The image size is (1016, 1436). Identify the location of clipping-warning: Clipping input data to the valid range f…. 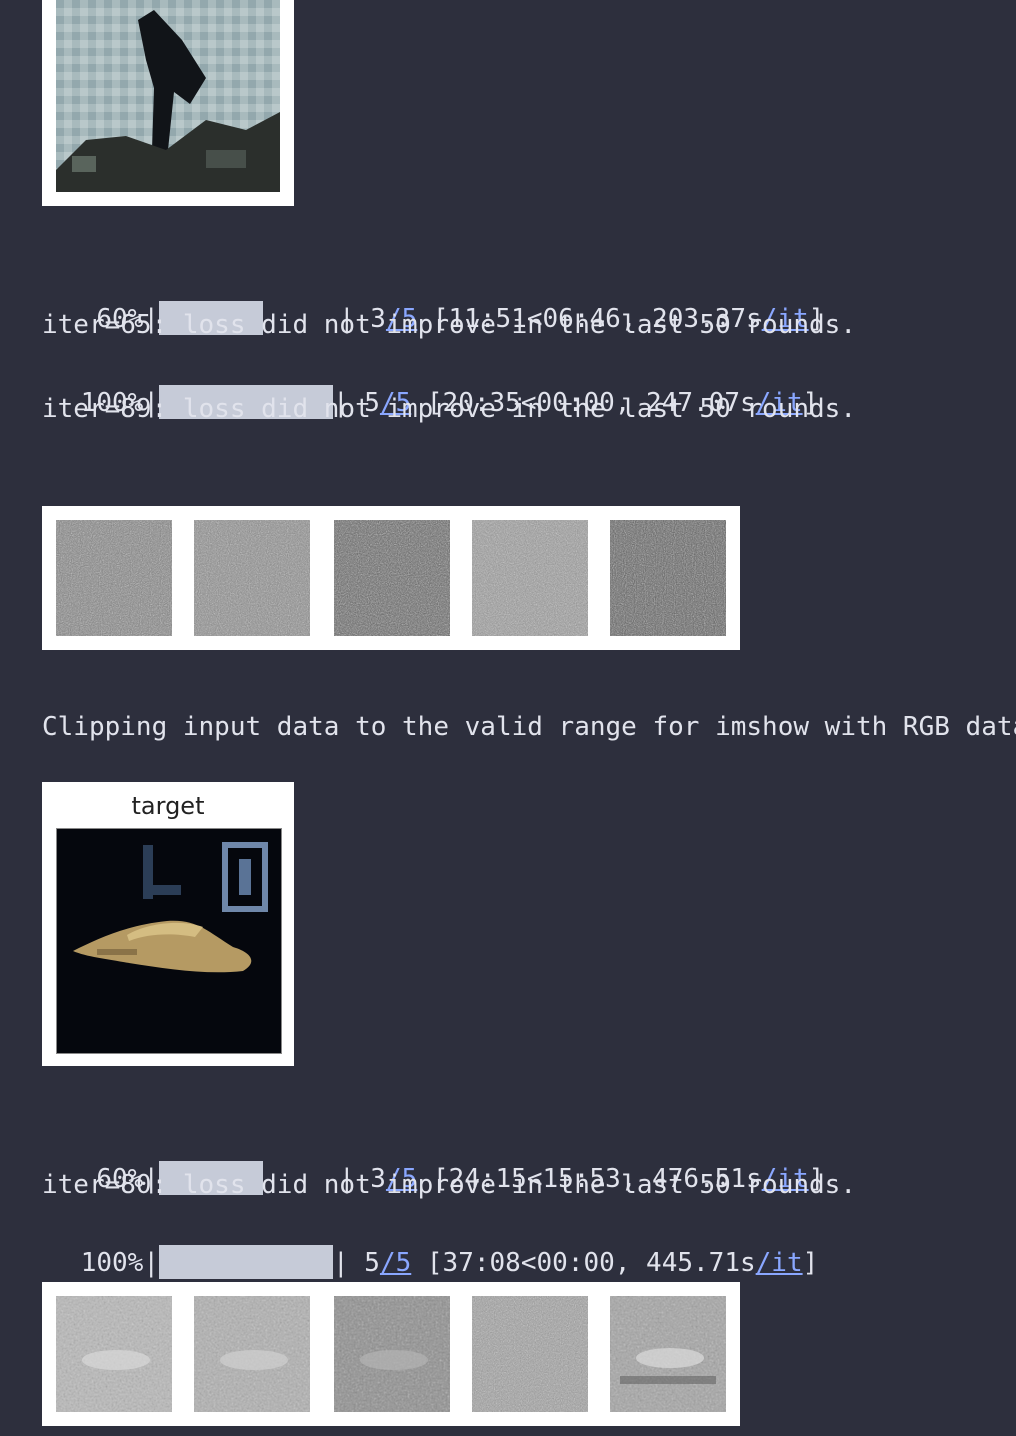
(529, 727).